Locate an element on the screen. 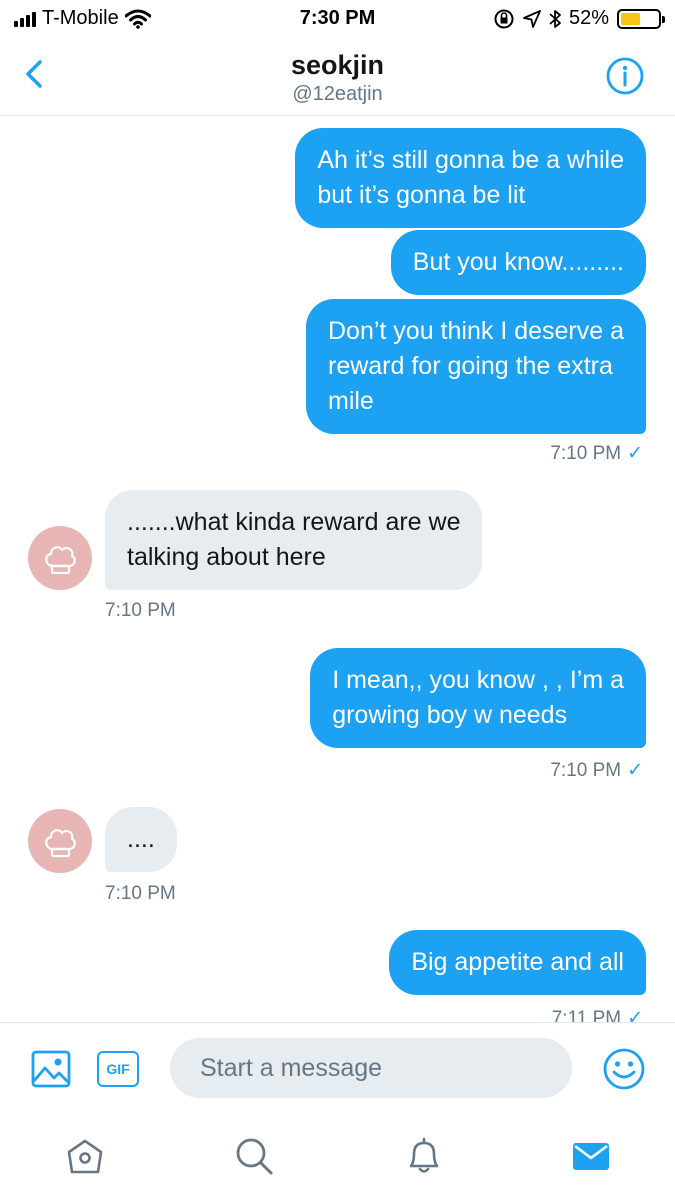 The image size is (675, 1200). contact-handle: @12eatjin is located at coordinates (337, 94).